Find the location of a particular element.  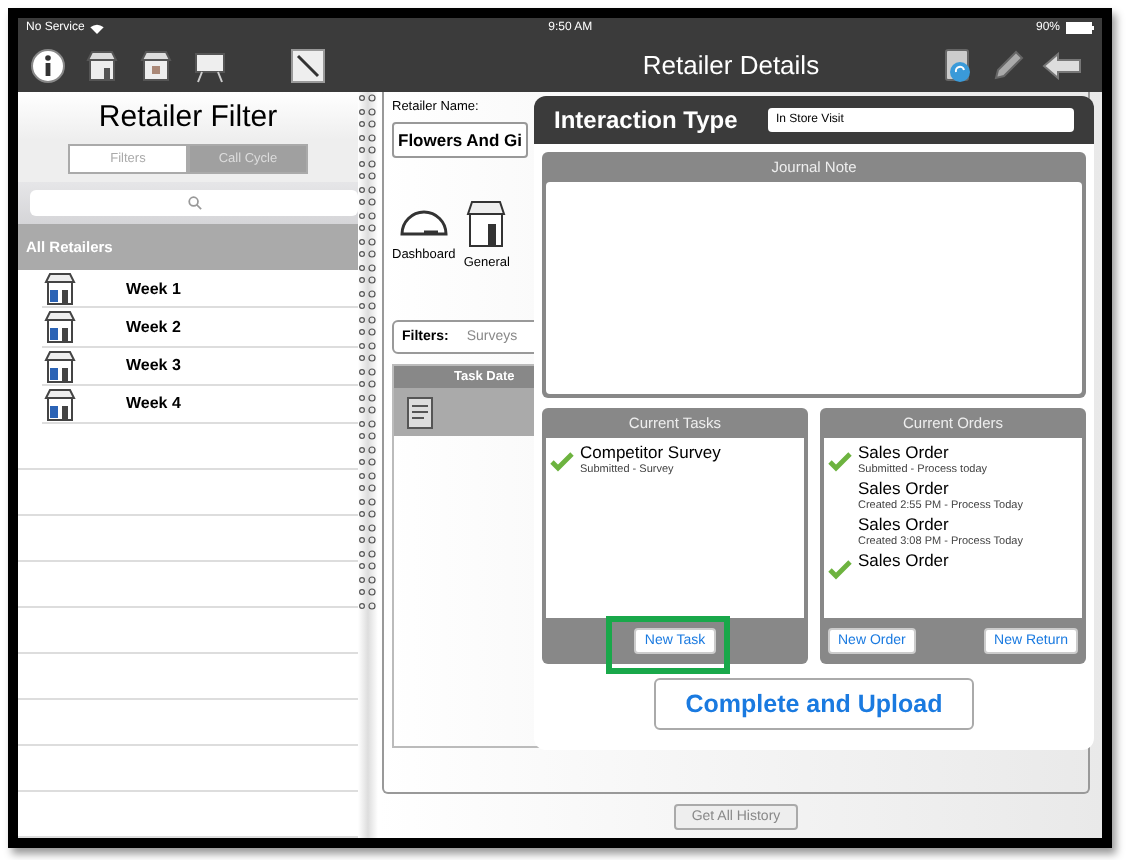

list-item-title: Competitor Survey is located at coordinates (650, 452).